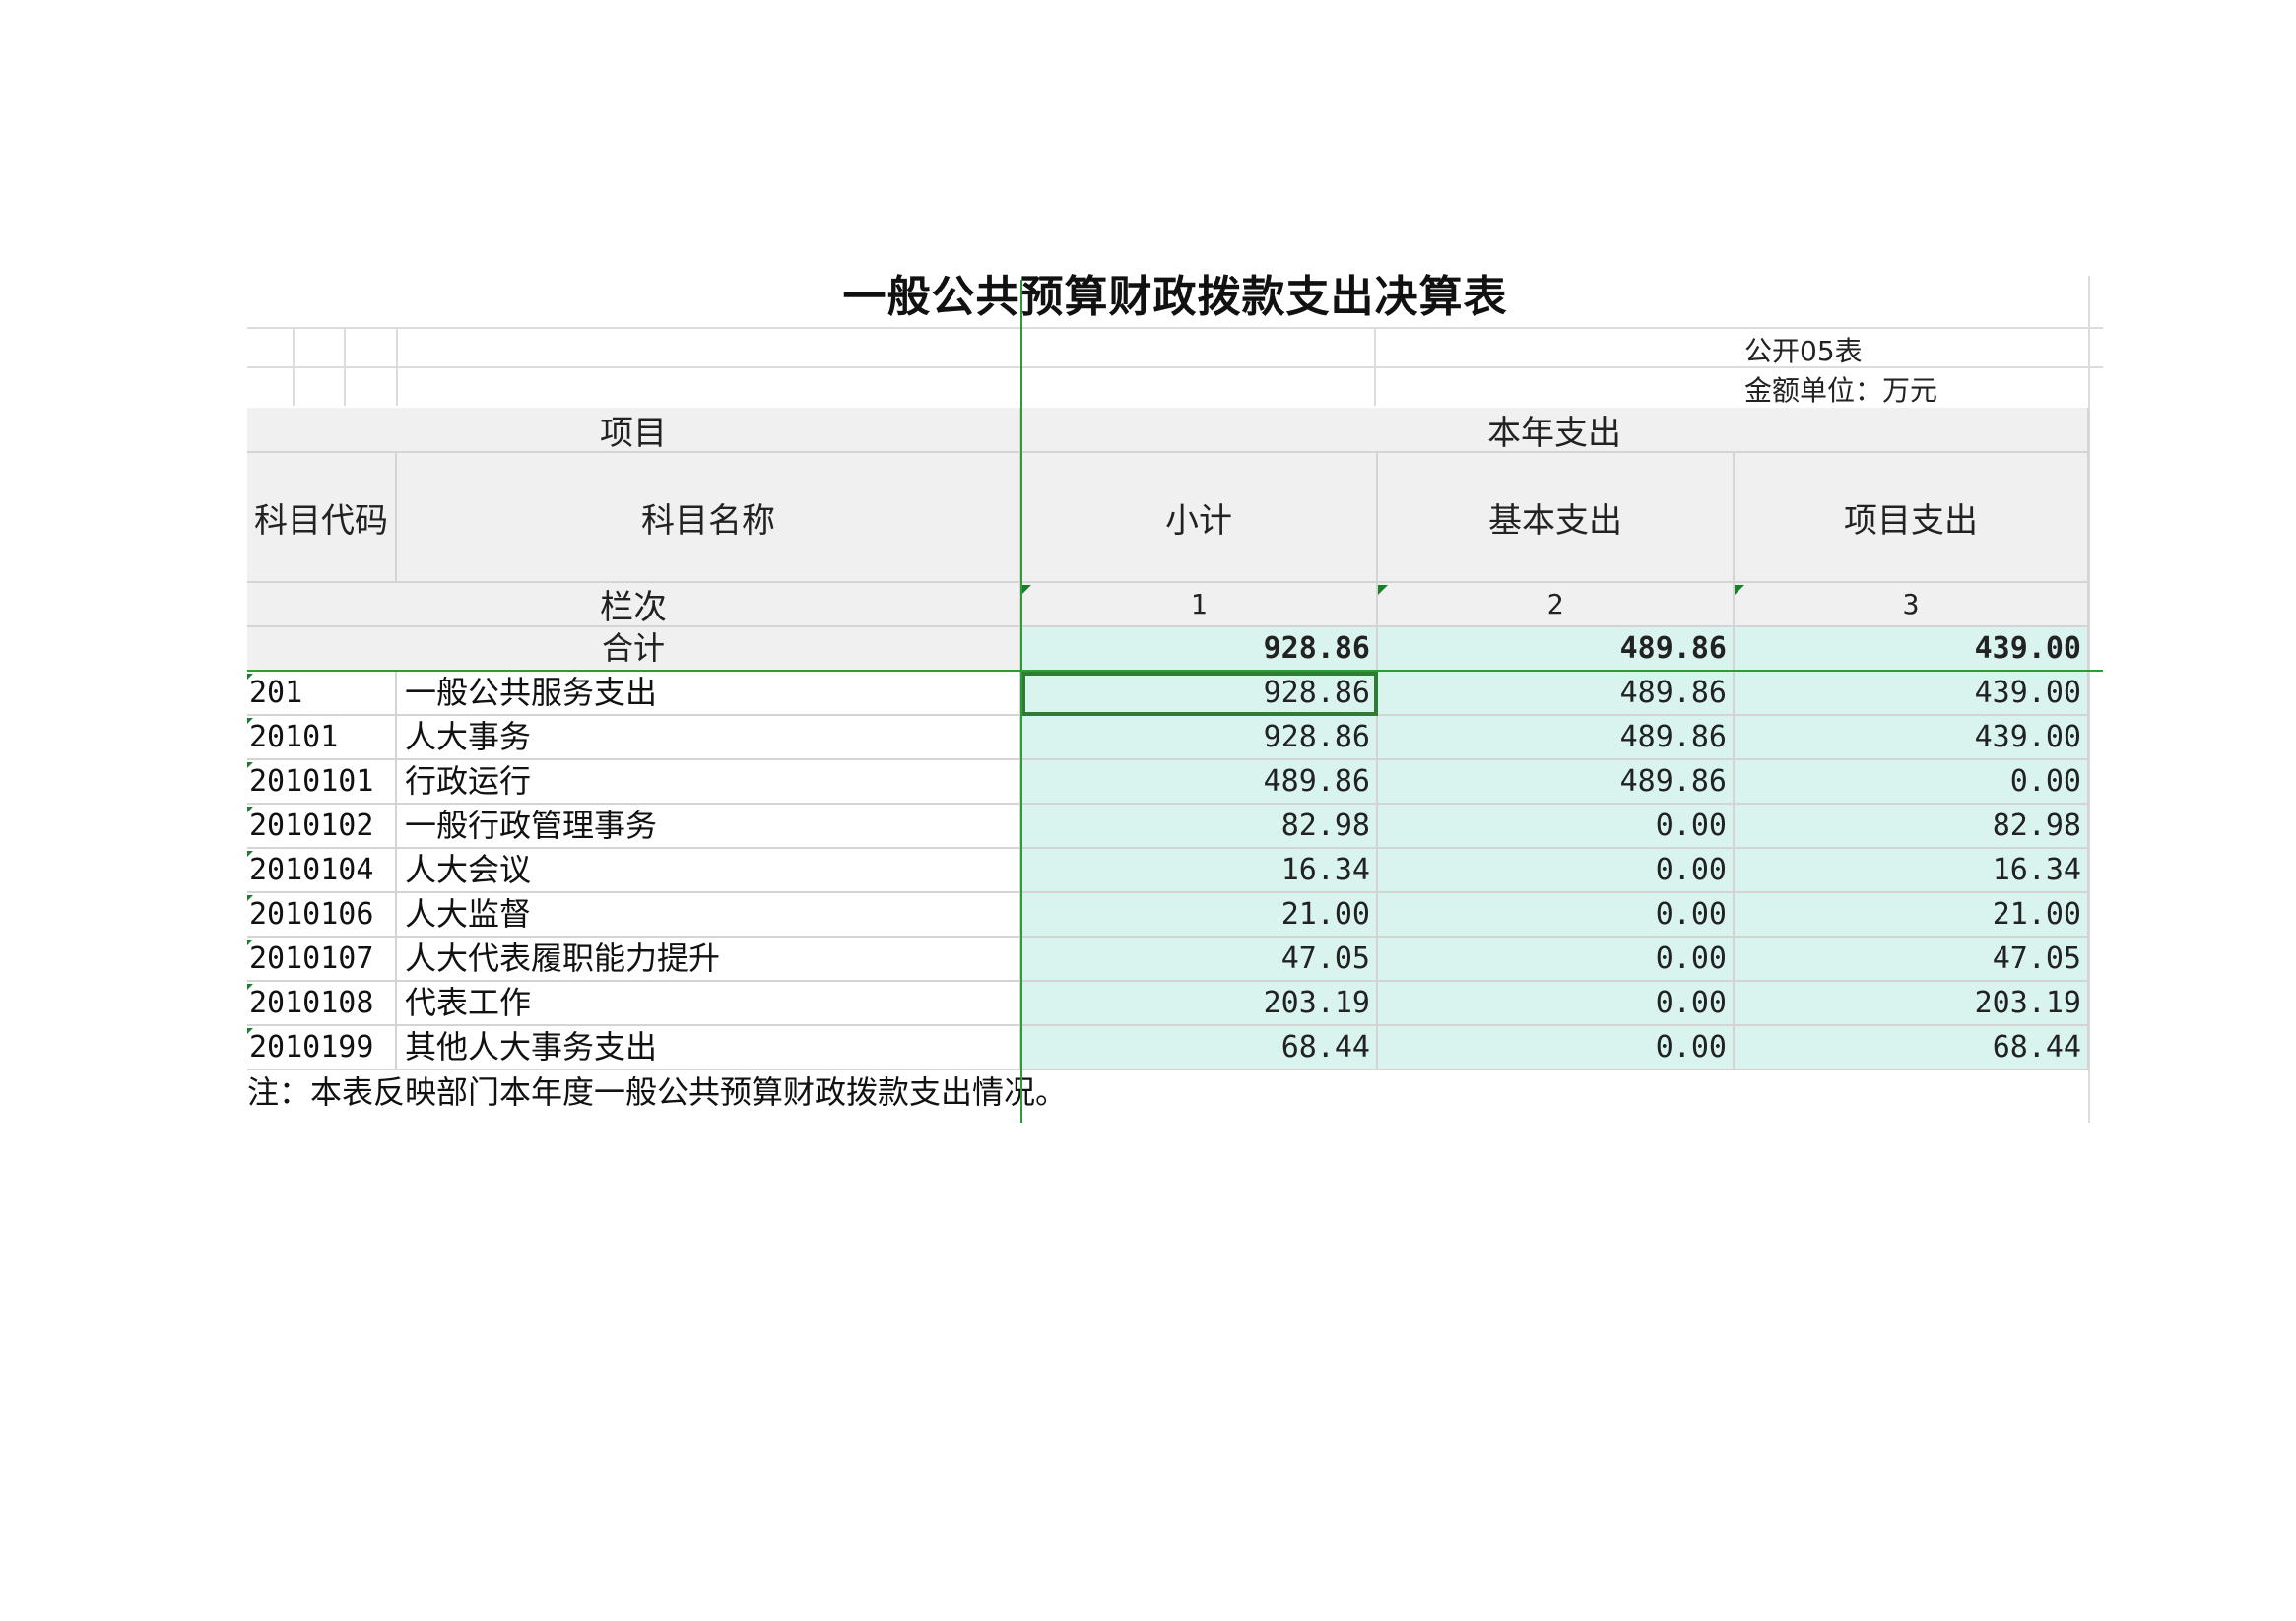 The height and width of the screenshot is (1621, 2296). I want to click on table-note: 注：本表反映部门本年度一般公共预算财政拨款支出情况。, so click(657, 1092).